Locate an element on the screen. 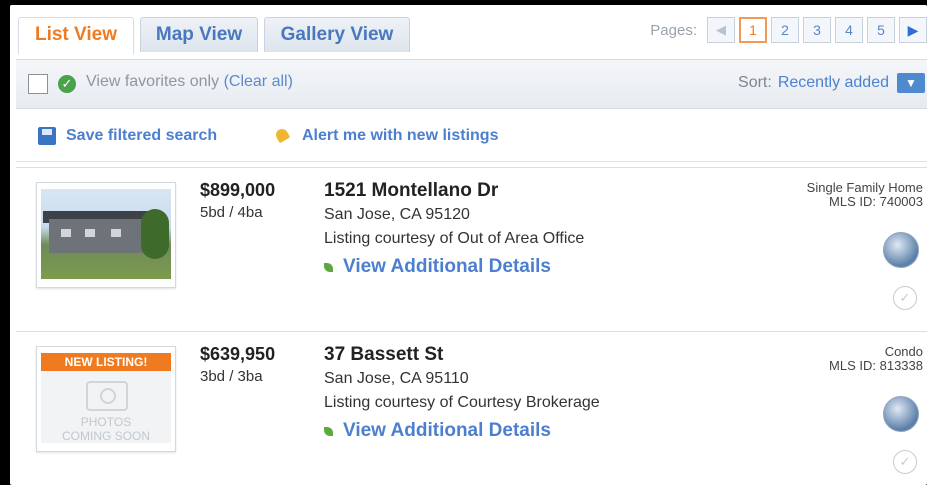  sort-dropdown-icon: ▼ is located at coordinates (911, 83).